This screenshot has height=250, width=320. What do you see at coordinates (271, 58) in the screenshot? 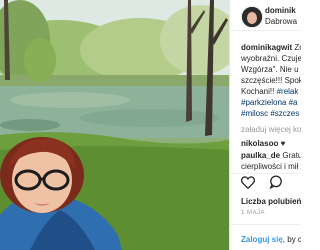
I see `caption-line-2: wyobraźni. Czuje` at bounding box center [271, 58].